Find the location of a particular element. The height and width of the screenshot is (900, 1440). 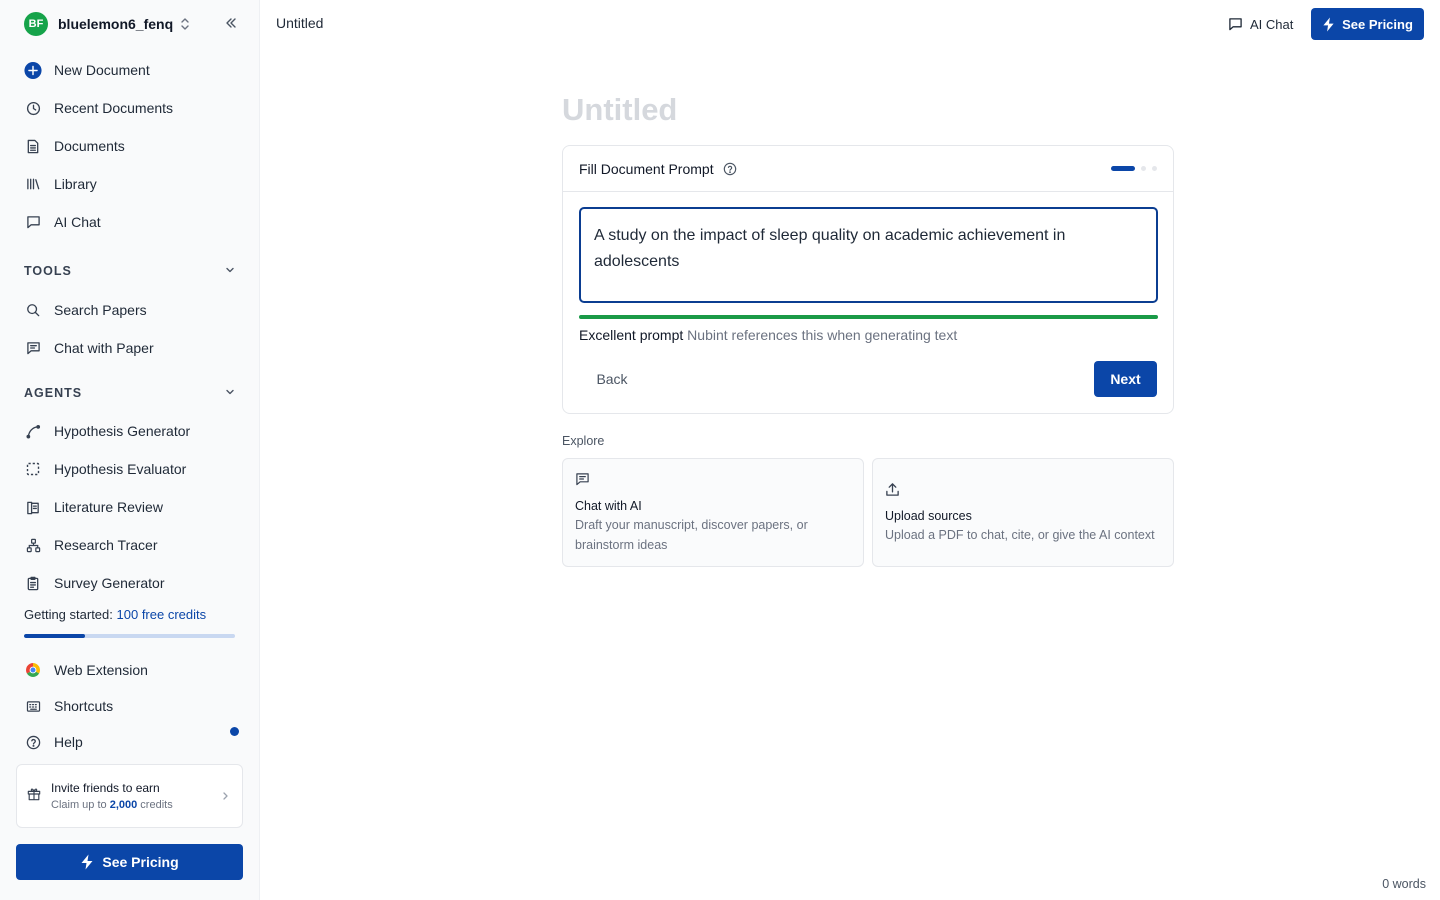

back-button: Back is located at coordinates (612, 379).